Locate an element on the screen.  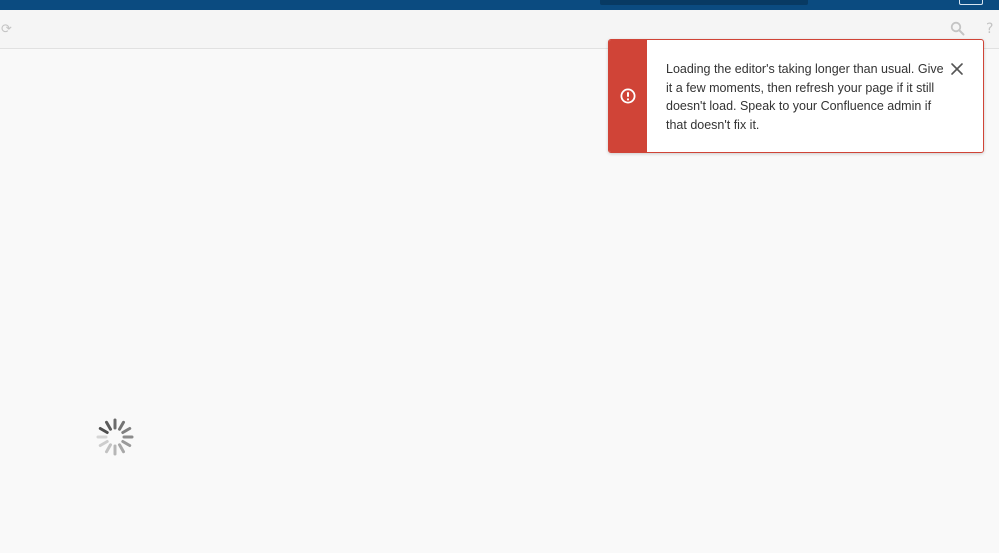
error-icon is located at coordinates (628, 96).